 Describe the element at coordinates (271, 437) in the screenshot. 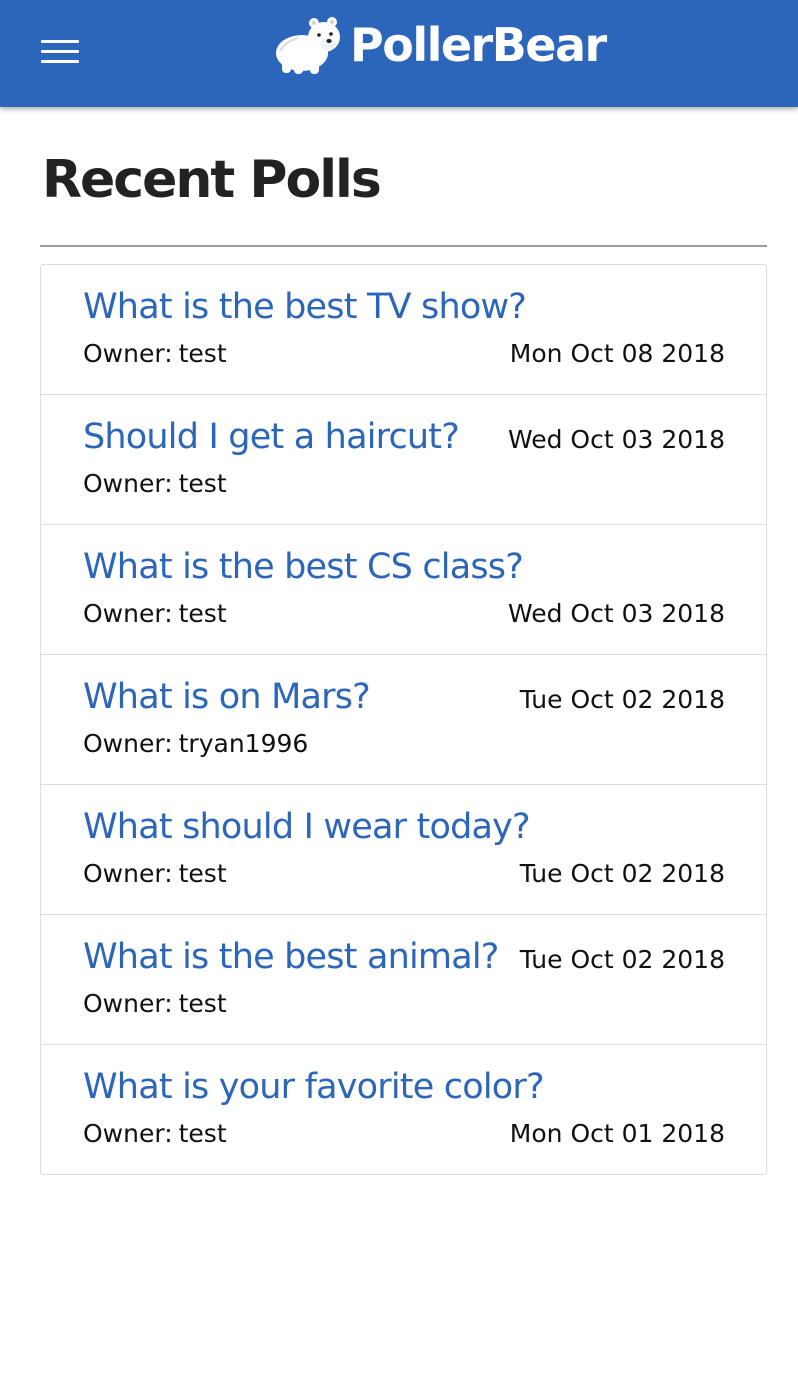

I see `poll-question-link: Should I get a haircut?` at that location.